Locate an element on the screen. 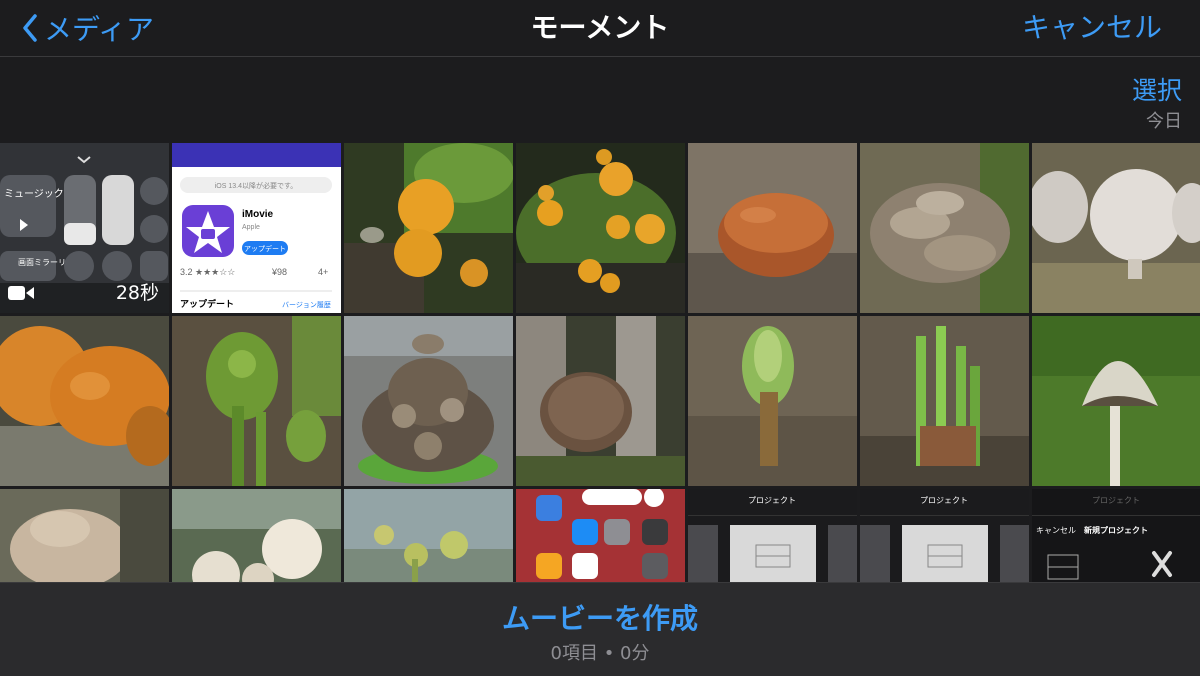 This screenshot has width=1200, height=676. navigation-bar: メディア モーメント キャンセル is located at coordinates (600, 28).